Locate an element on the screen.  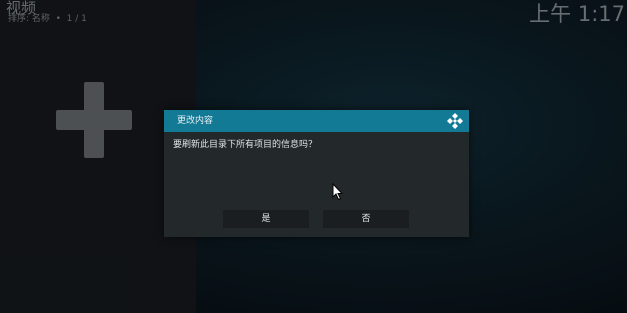
kodi-logo-icon is located at coordinates (455, 121).